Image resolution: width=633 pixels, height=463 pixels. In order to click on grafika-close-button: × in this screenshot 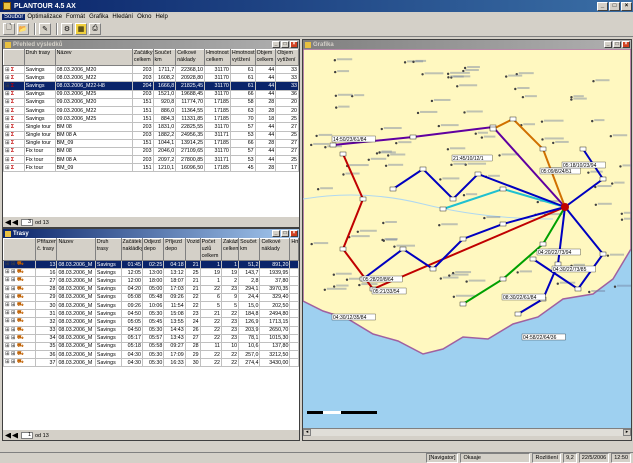, I will do `click(626, 44)`.